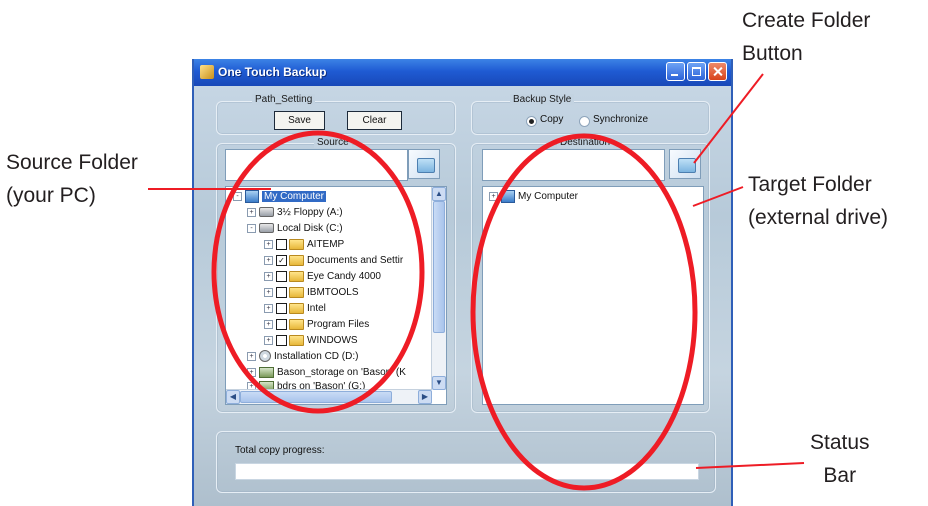 The height and width of the screenshot is (506, 928). I want to click on status-pointer-line, so click(750, 465).